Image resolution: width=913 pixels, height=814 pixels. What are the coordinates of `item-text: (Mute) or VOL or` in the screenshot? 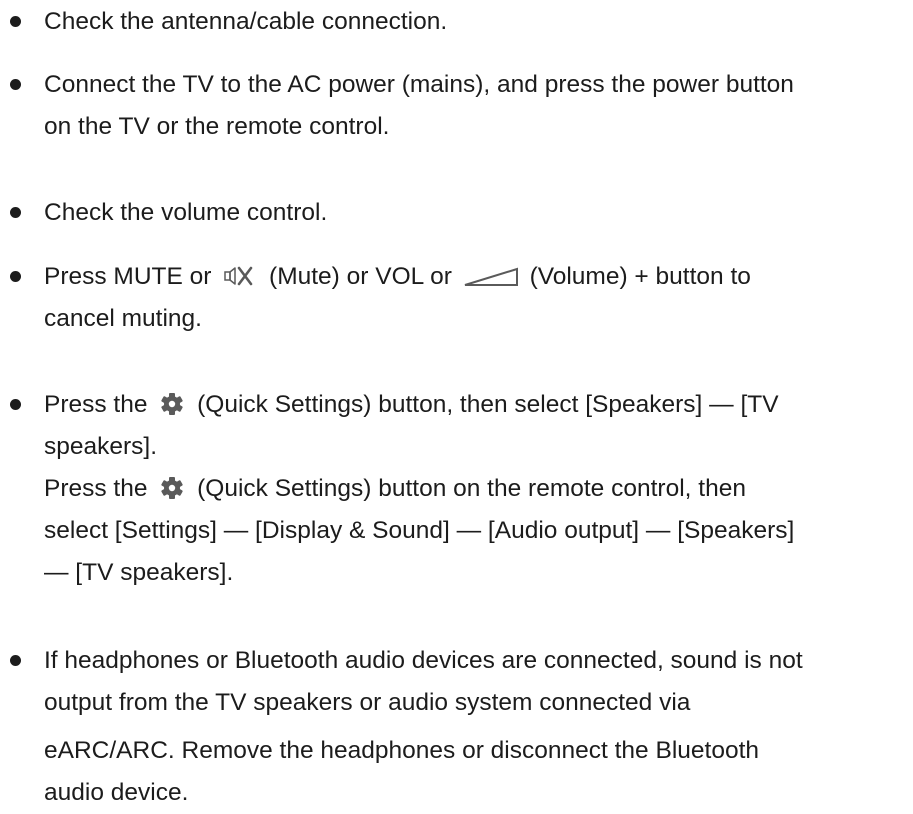 It's located at (360, 276).